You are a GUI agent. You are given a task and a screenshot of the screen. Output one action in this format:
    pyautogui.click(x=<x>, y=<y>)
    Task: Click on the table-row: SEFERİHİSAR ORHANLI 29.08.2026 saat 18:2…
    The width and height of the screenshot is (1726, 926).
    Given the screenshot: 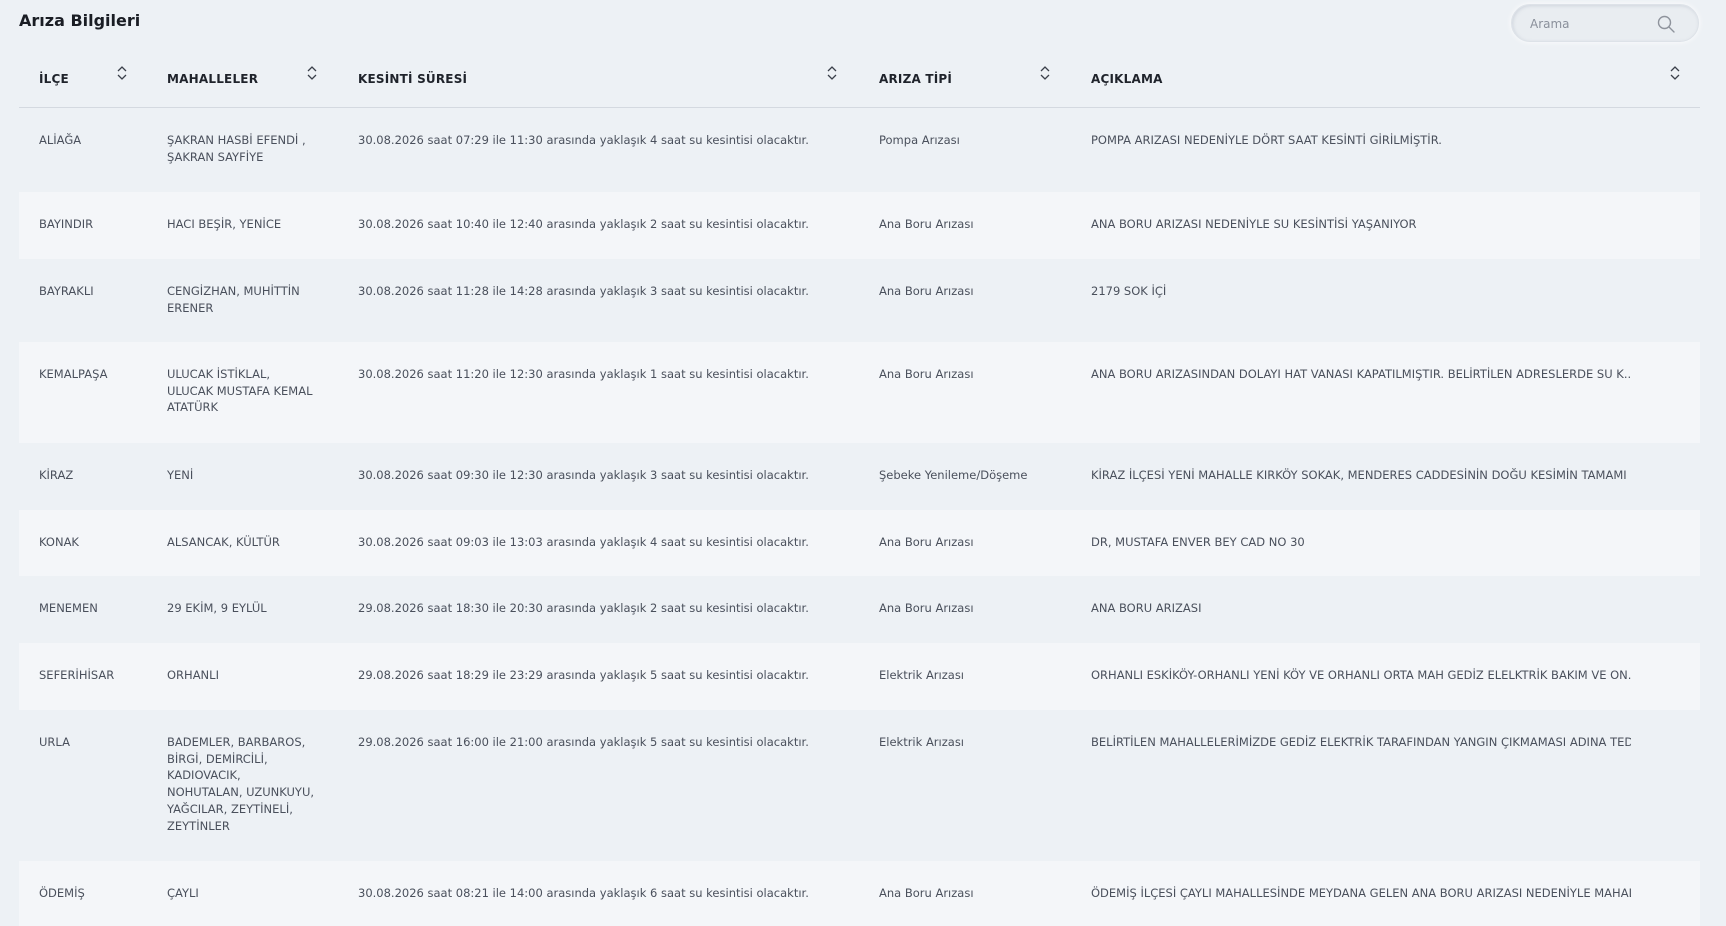 What is the action you would take?
    pyautogui.click(x=859, y=676)
    